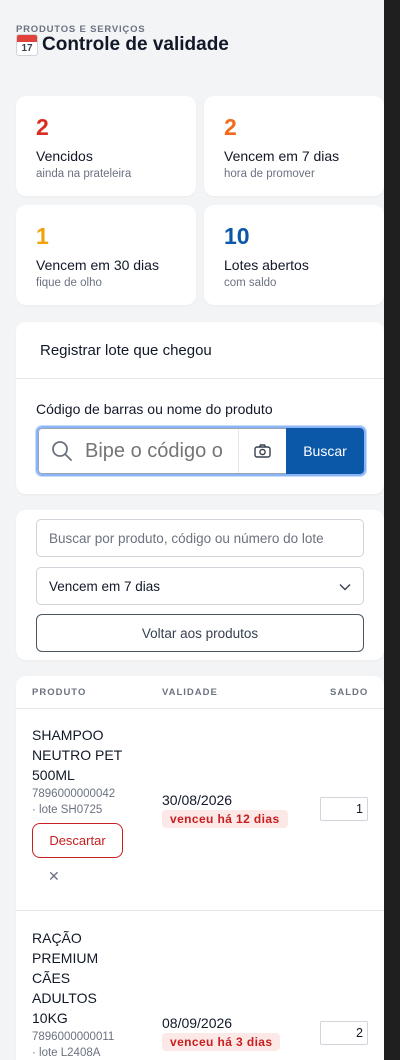  I want to click on balance-input: 2, so click(344, 1033).